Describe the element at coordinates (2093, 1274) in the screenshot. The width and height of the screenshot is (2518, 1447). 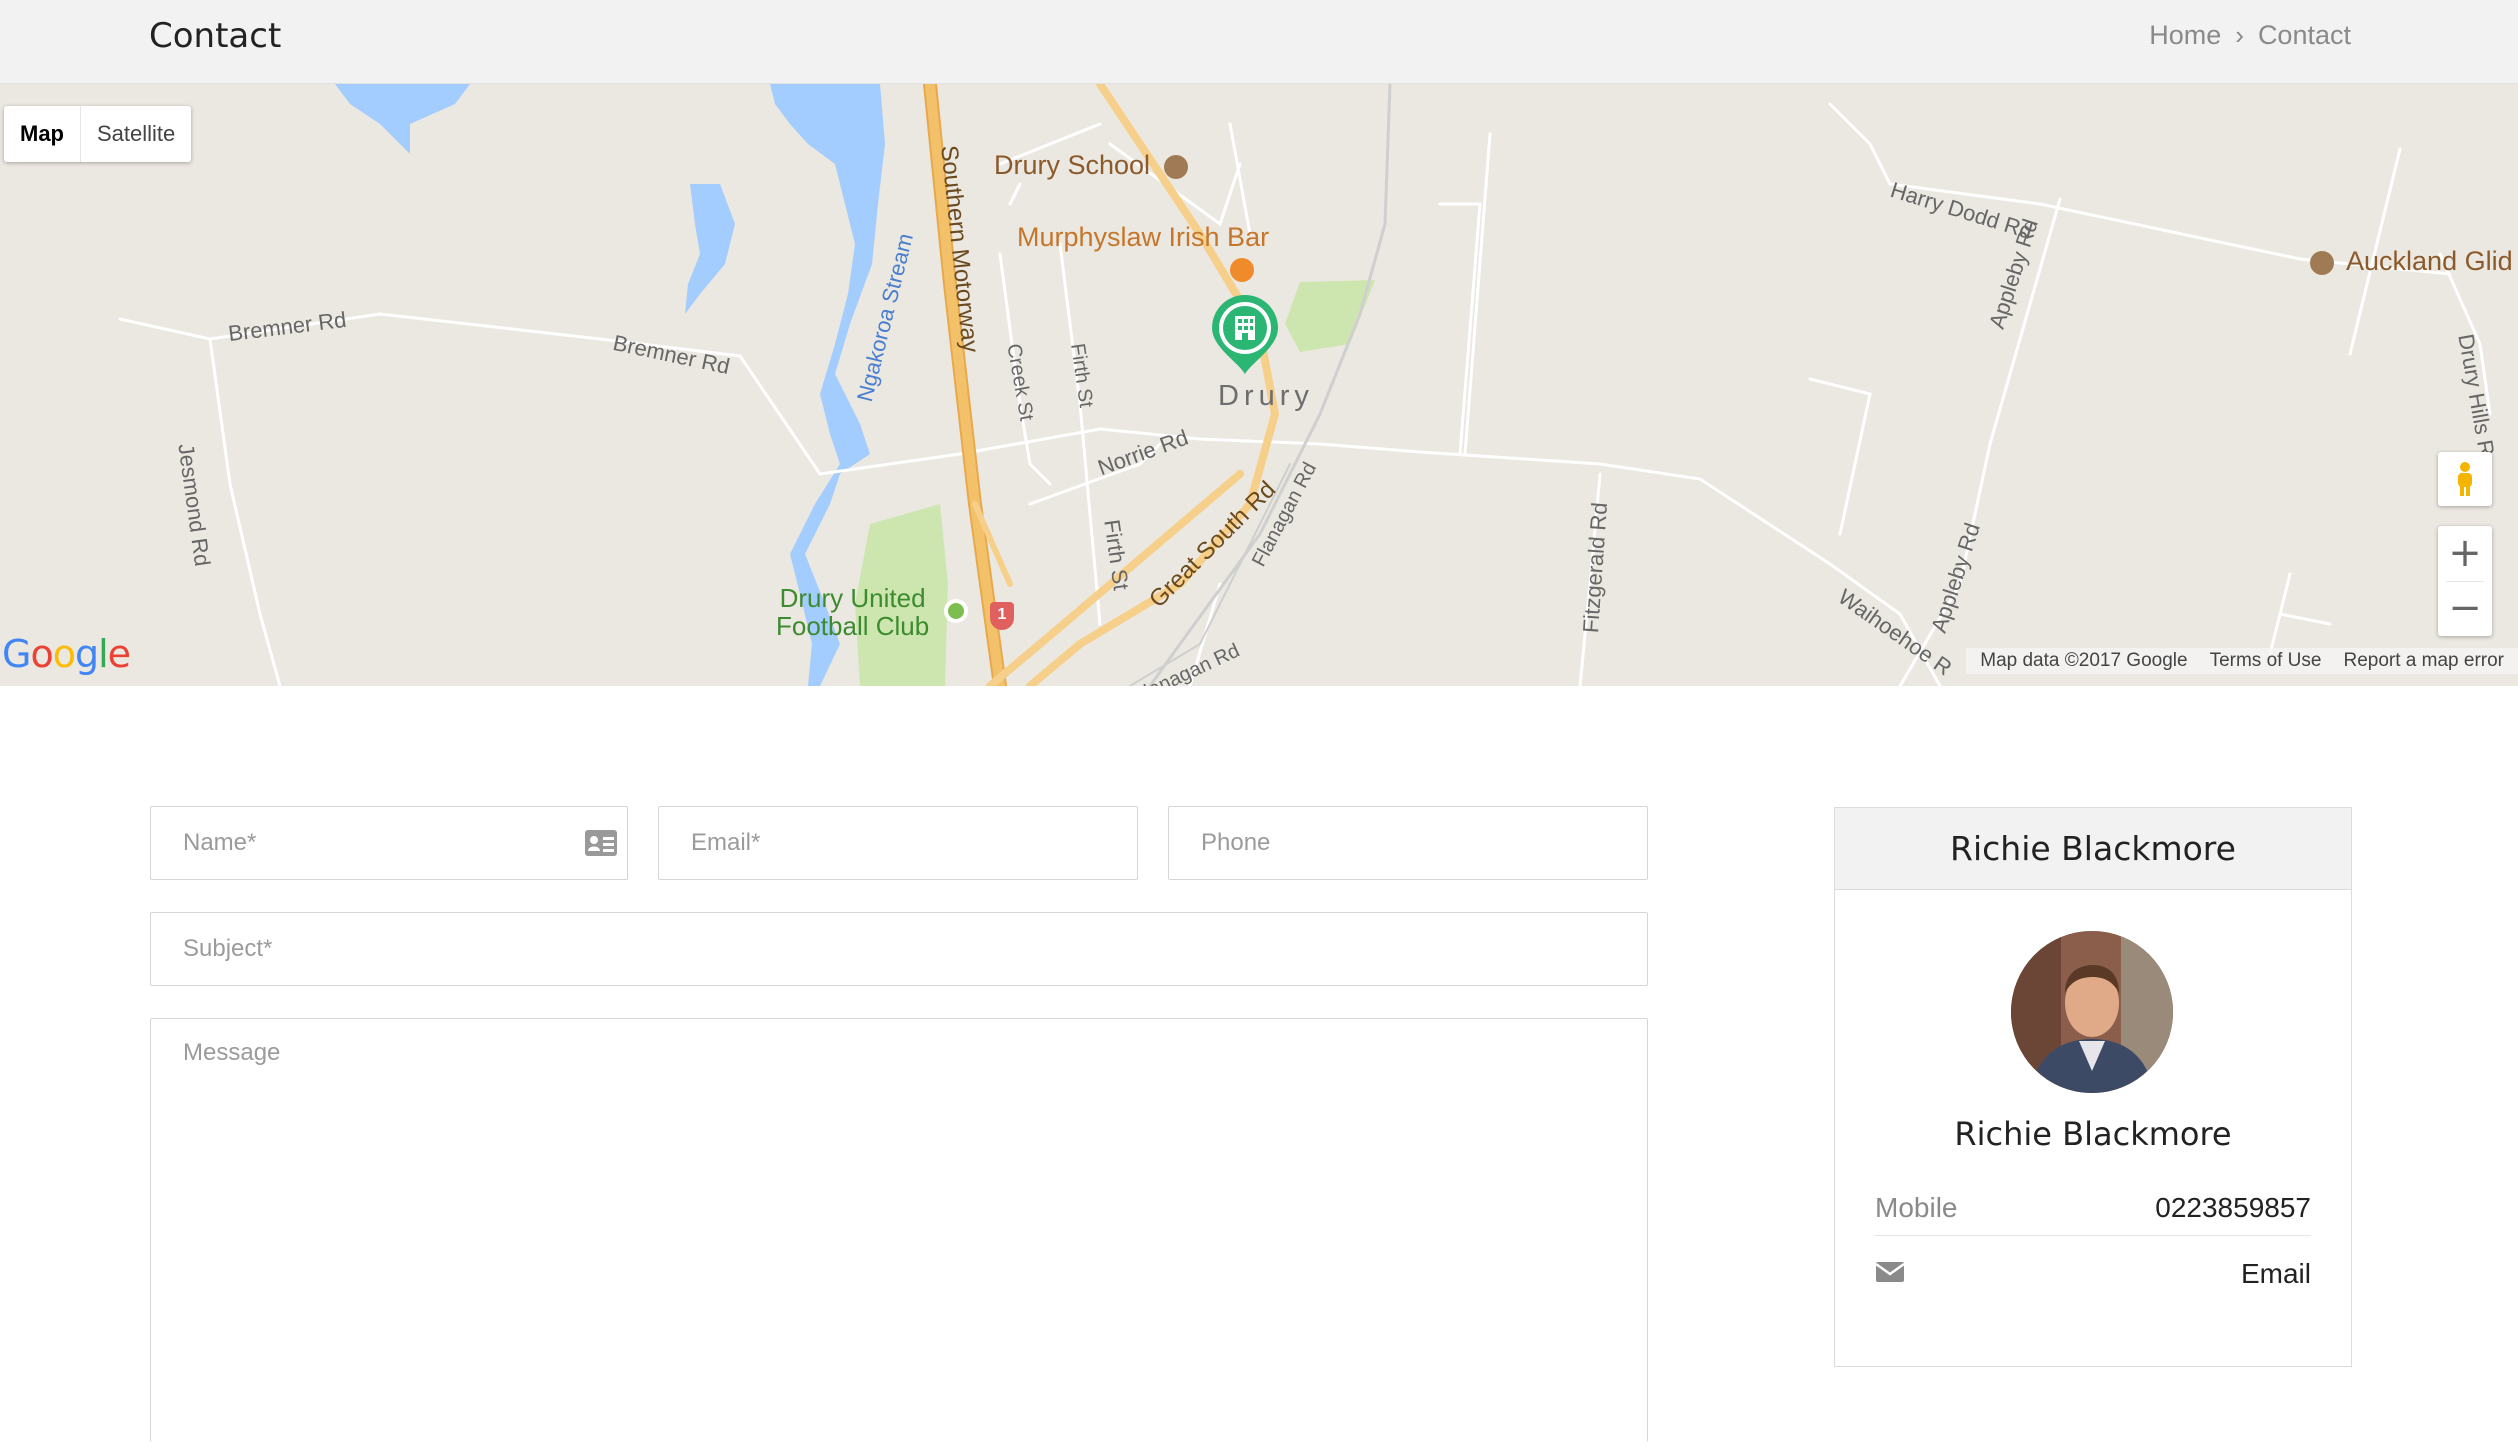
I see `agent-email-row: Email` at that location.